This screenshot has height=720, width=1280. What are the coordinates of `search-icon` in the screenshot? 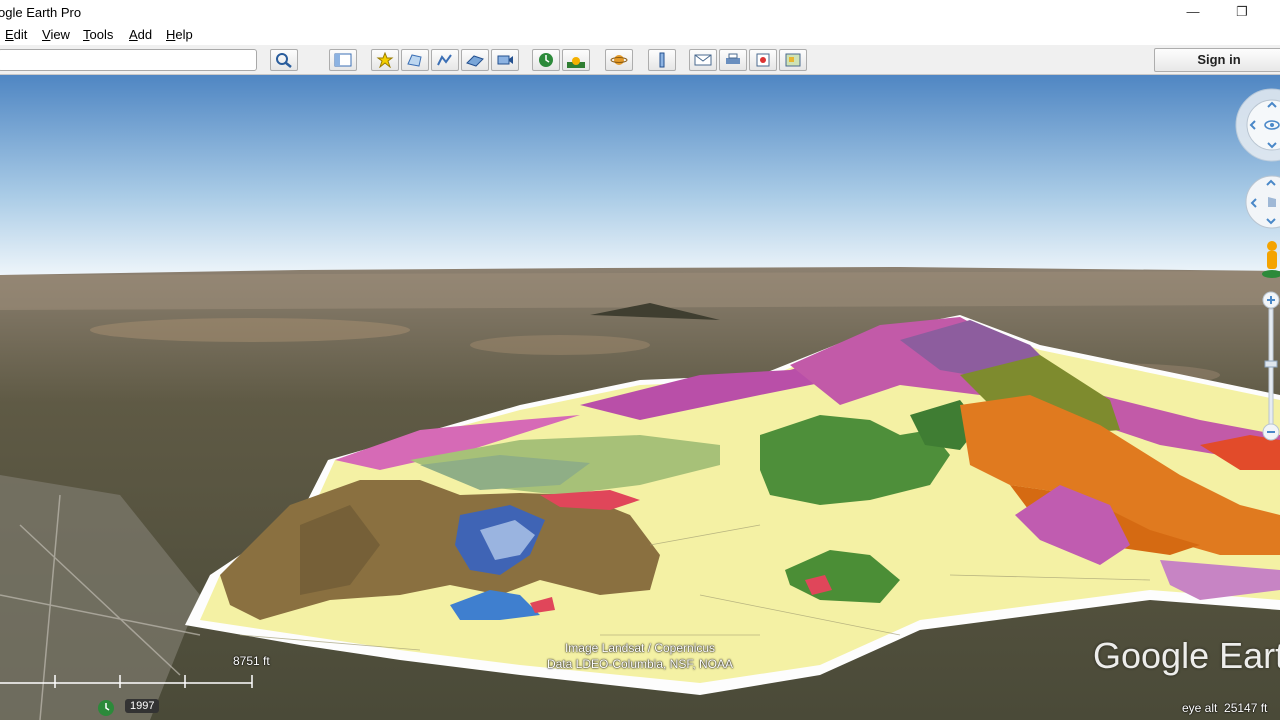 It's located at (284, 60).